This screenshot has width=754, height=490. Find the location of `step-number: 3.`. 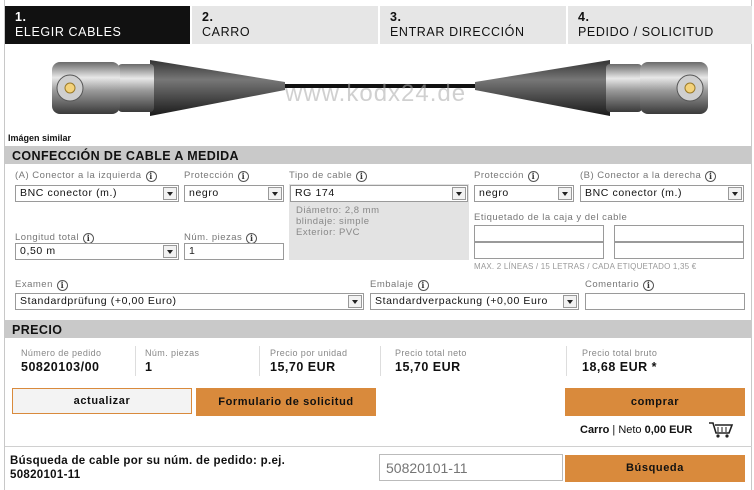

step-number: 3. is located at coordinates (396, 17).